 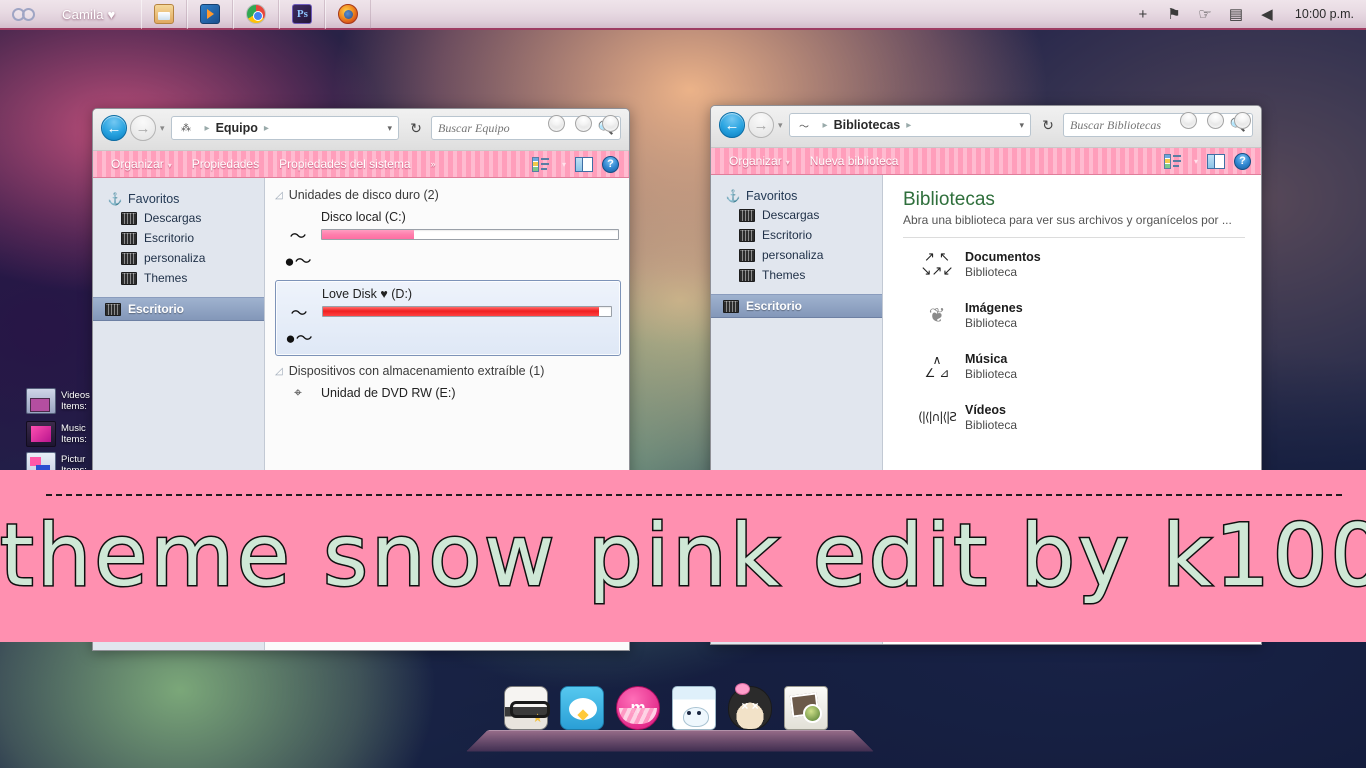 I want to click on explorer-icon, so click(x=164, y=14).